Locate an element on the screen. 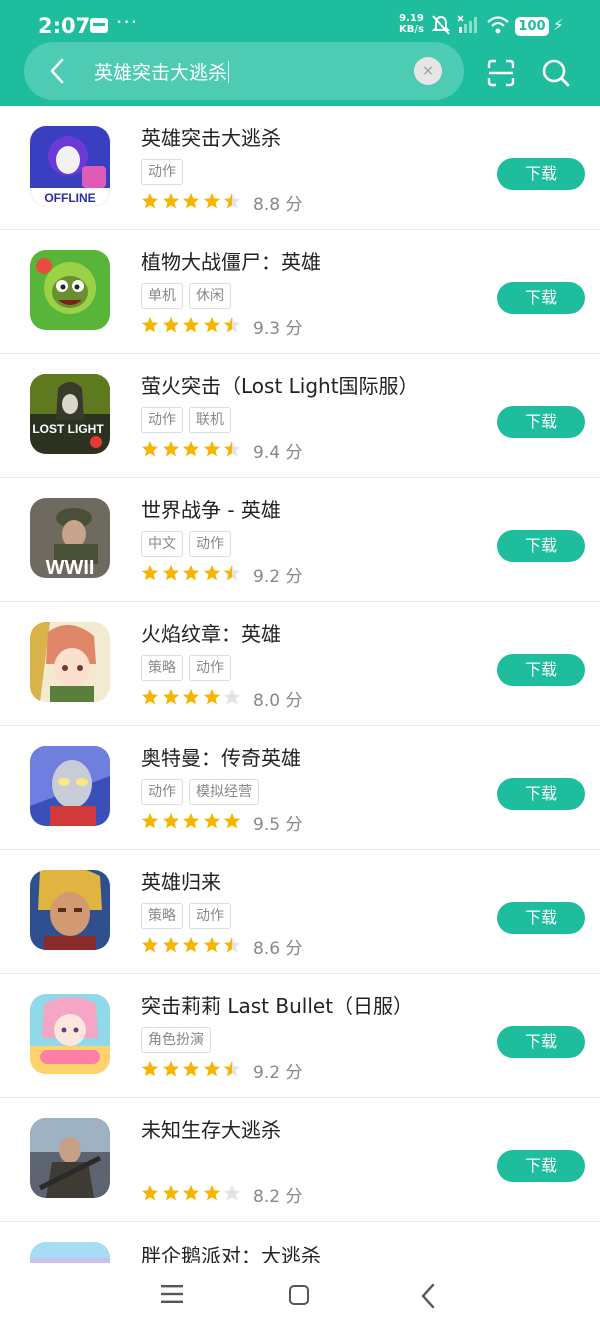 The image size is (600, 1333). clear-search-button: × is located at coordinates (428, 71).